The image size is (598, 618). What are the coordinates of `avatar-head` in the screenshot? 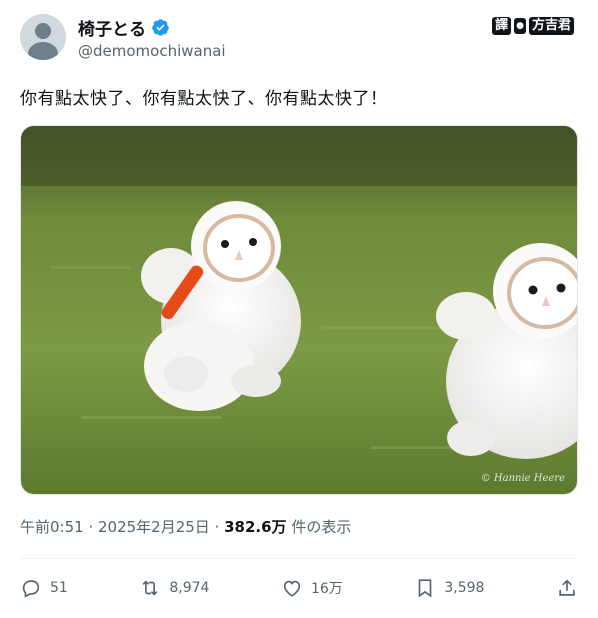 It's located at (43, 31).